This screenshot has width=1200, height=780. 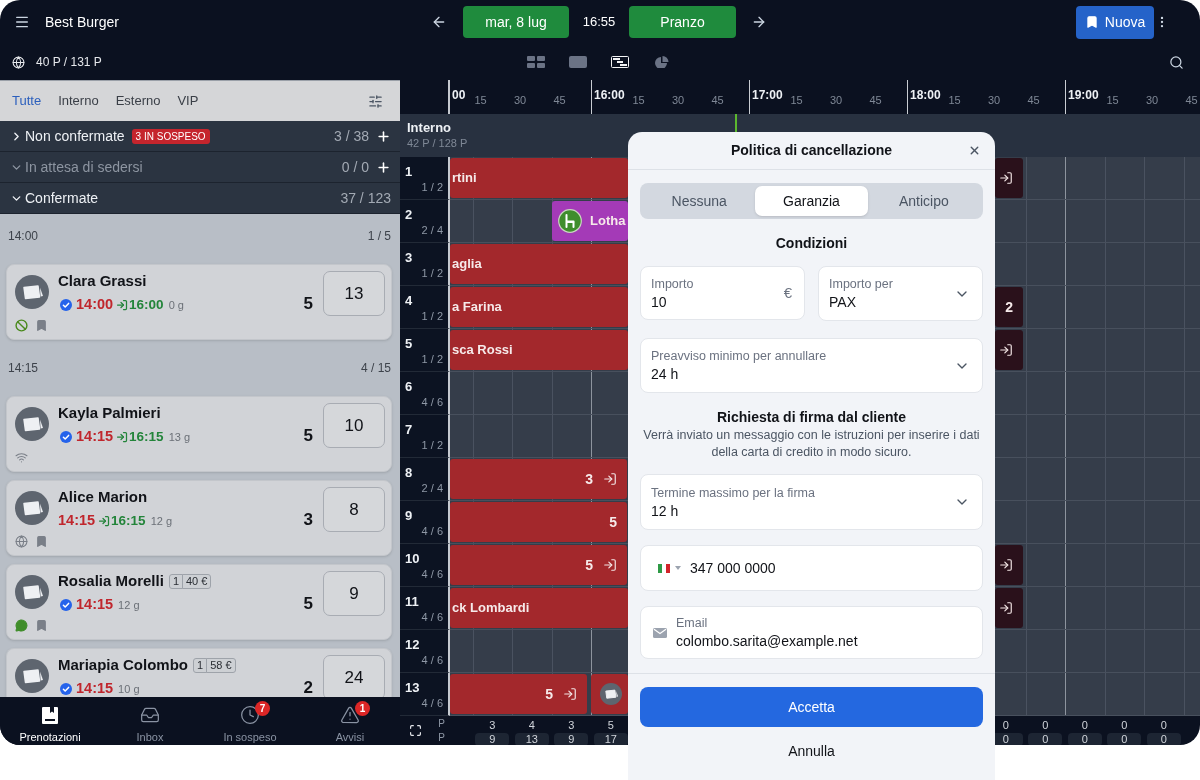 What do you see at coordinates (692, 623) in the screenshot?
I see `field-label: Email` at bounding box center [692, 623].